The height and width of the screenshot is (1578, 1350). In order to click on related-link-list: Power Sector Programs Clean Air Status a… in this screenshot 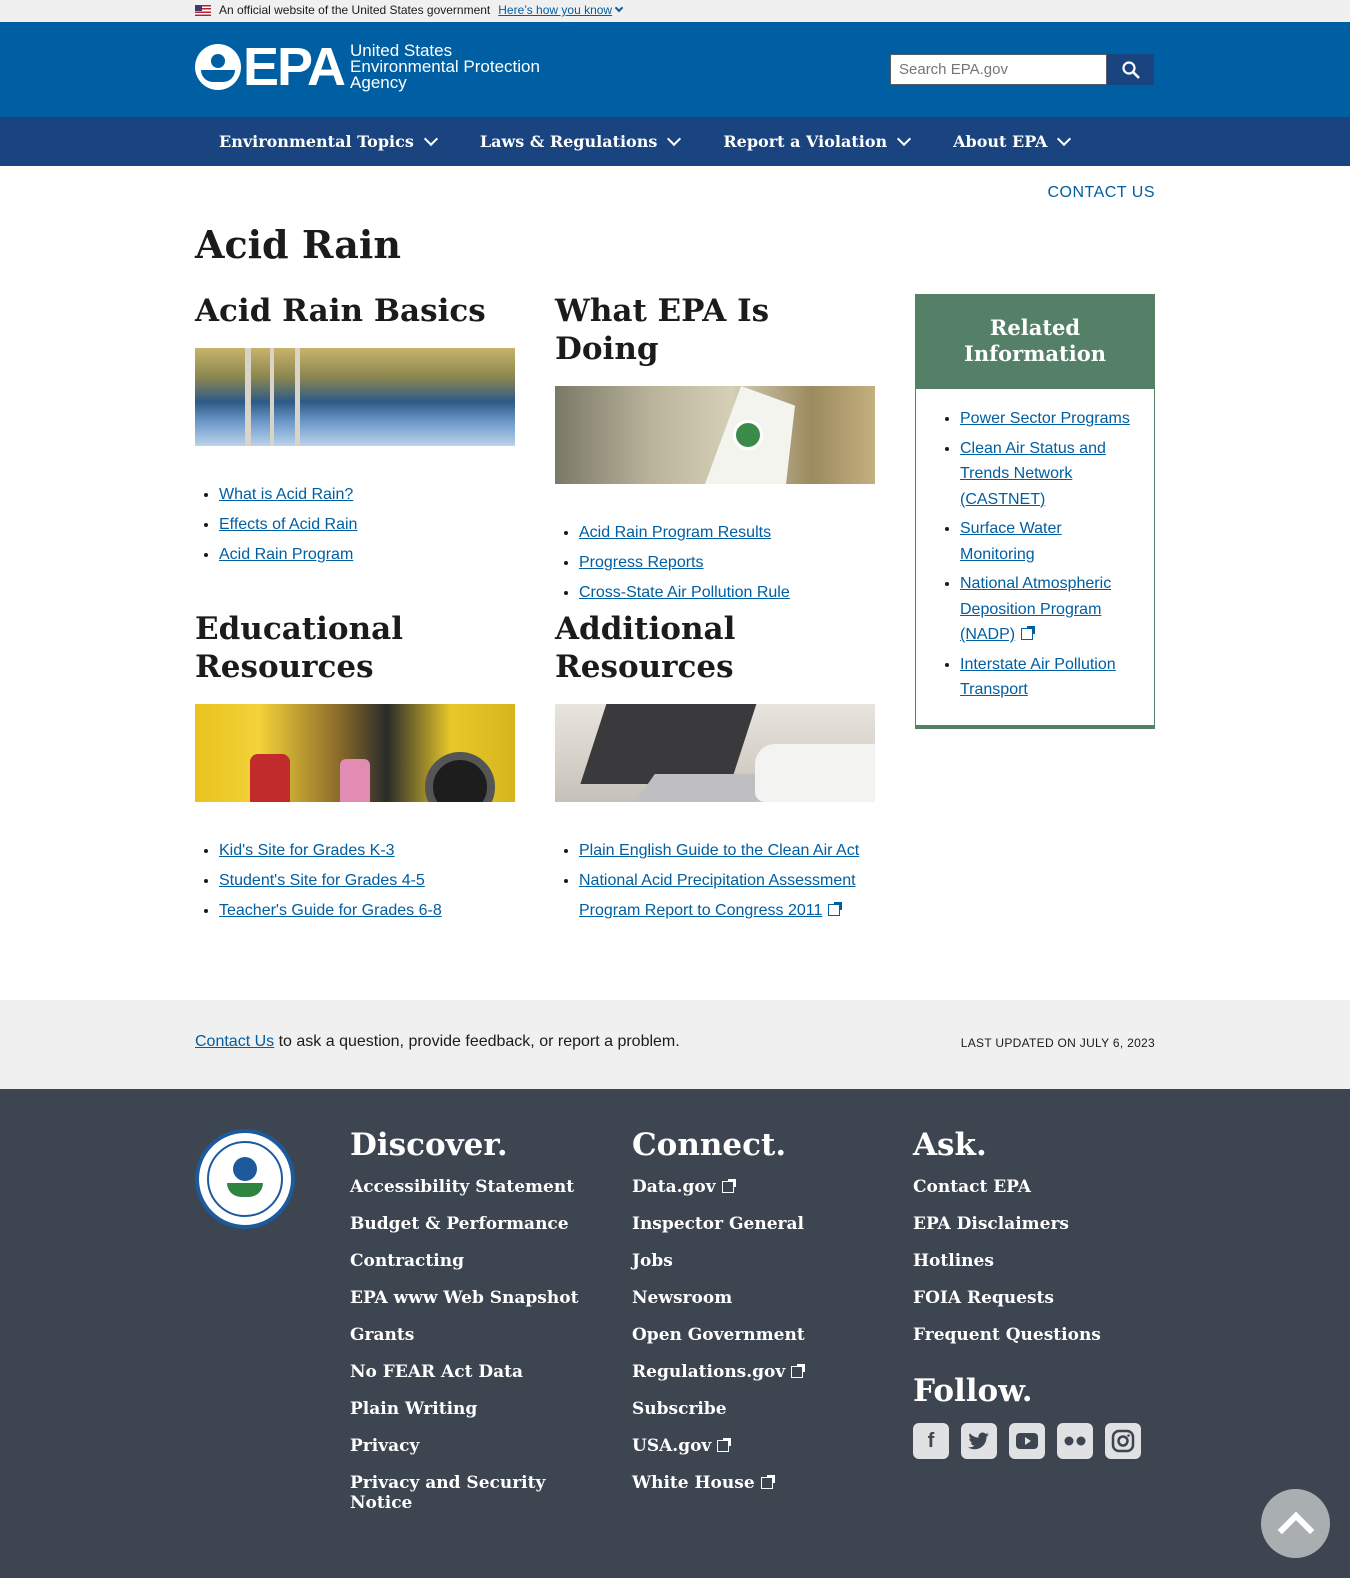, I will do `click(1035, 546)`.